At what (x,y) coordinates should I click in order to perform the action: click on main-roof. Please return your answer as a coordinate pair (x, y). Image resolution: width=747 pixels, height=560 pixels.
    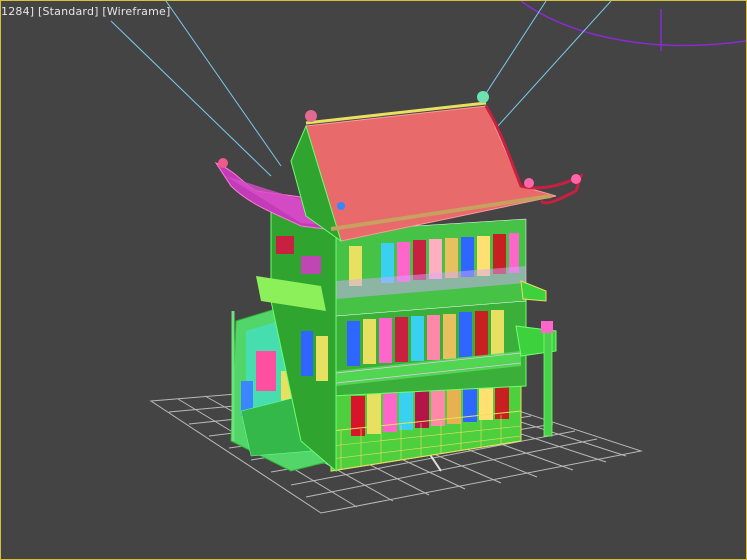
    Looking at the image, I should click on (437, 167).